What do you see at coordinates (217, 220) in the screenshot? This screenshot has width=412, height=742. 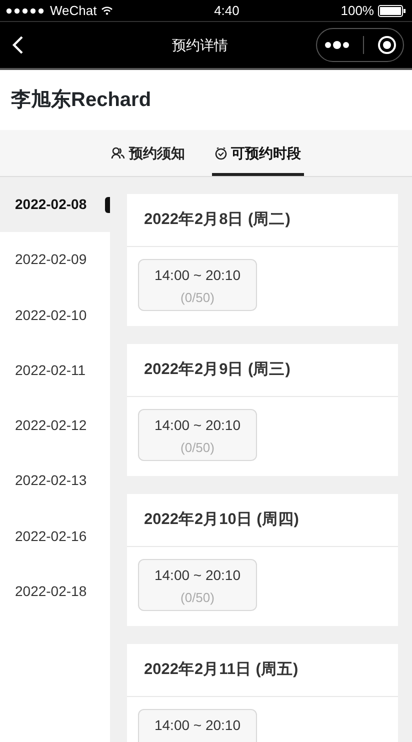 I see `day-title: 2022年2月8日 (周二)` at bounding box center [217, 220].